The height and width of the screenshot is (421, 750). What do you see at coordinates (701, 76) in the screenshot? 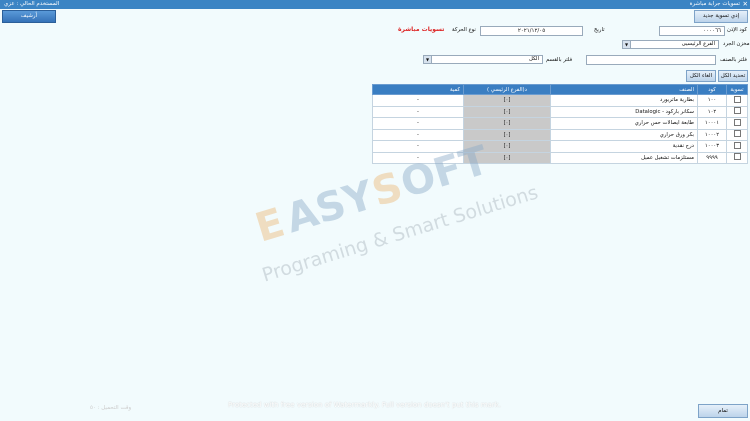
I see `deselect-all-button: الغاء الكل` at bounding box center [701, 76].